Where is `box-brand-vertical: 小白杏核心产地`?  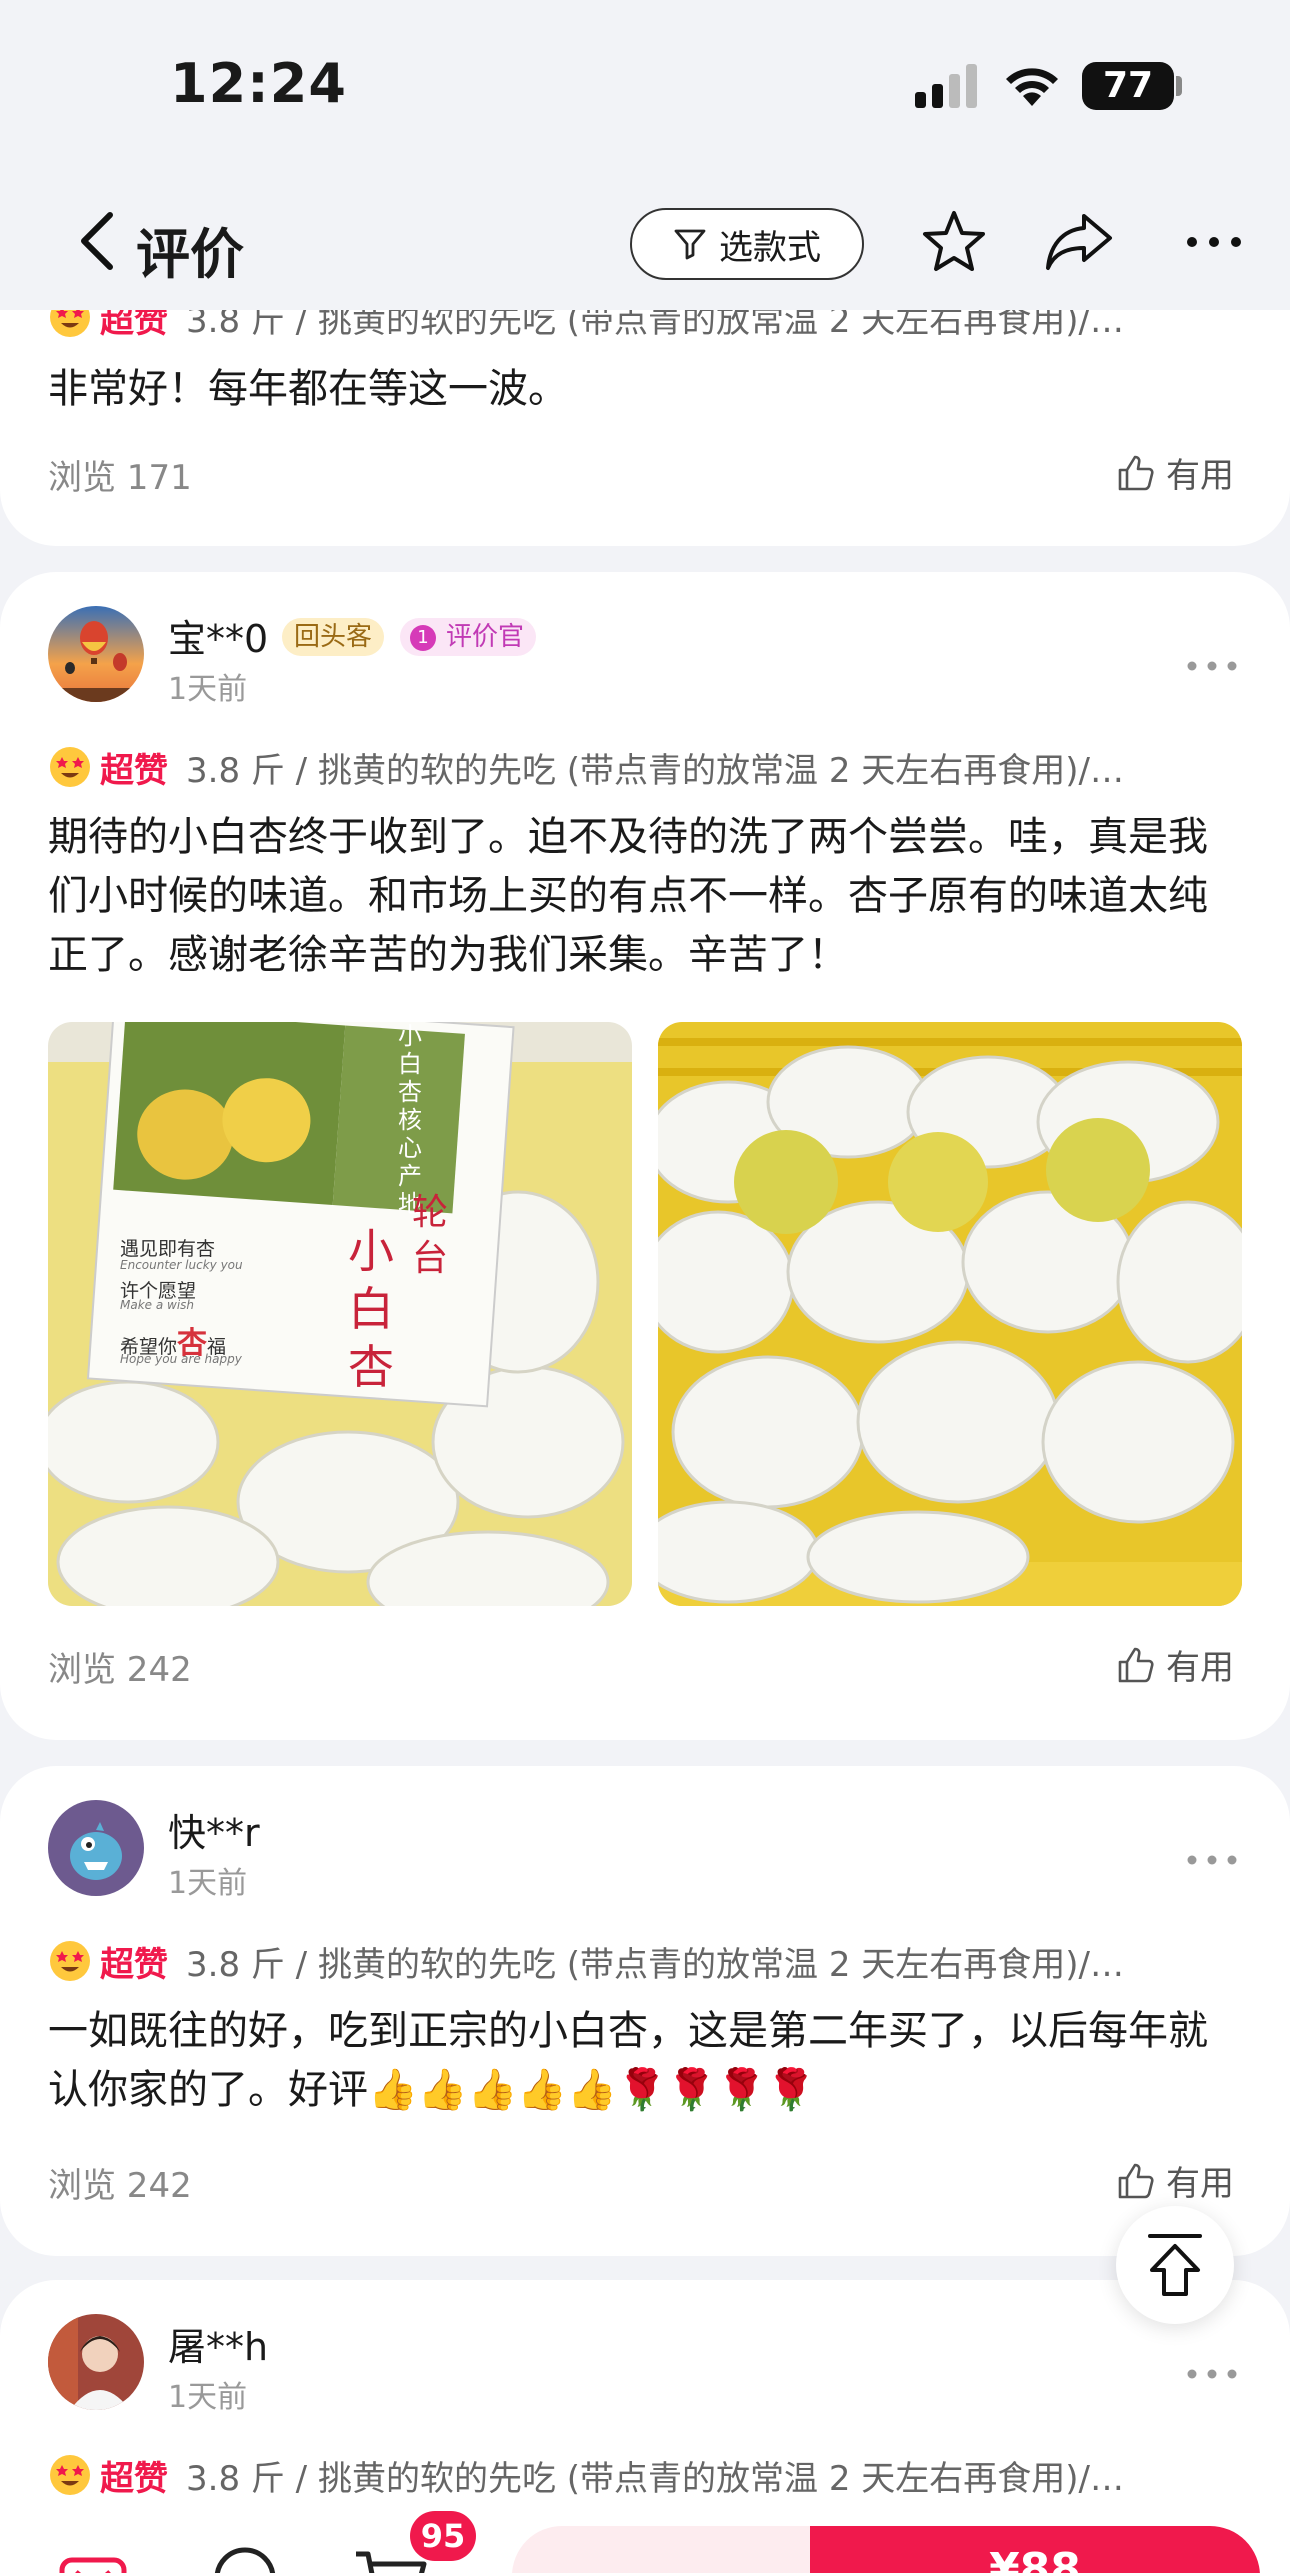 box-brand-vertical: 小白杏核心产地 is located at coordinates (410, 1120).